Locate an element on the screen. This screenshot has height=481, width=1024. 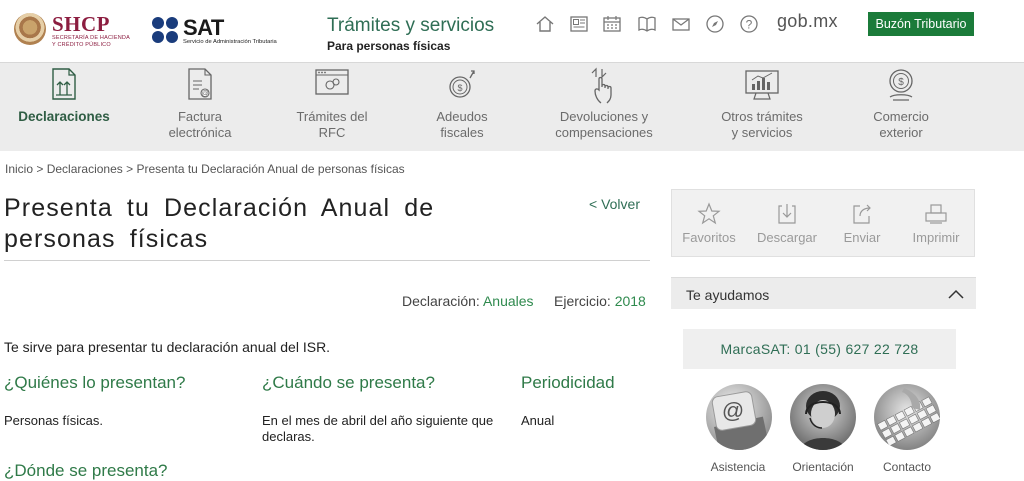
orientacion-image is located at coordinates (823, 417).